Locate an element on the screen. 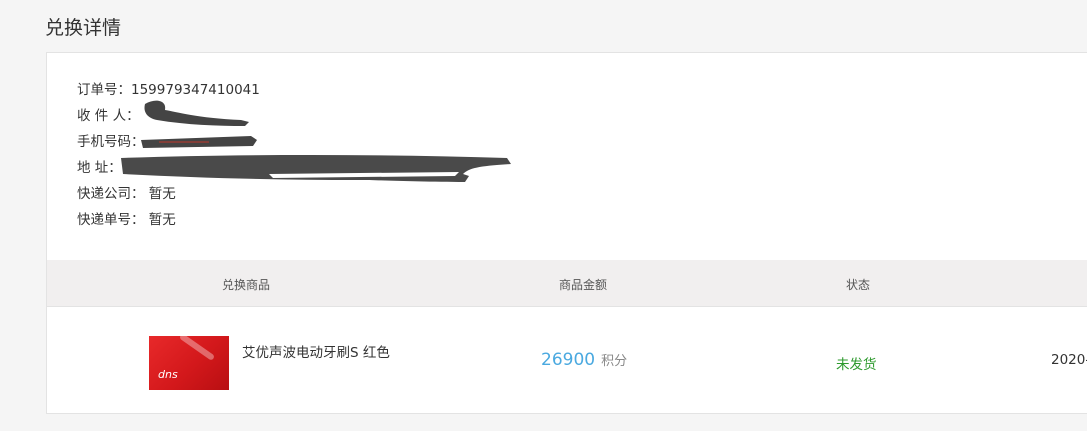  order-number-label: 订单号： is located at coordinates (104, 90).